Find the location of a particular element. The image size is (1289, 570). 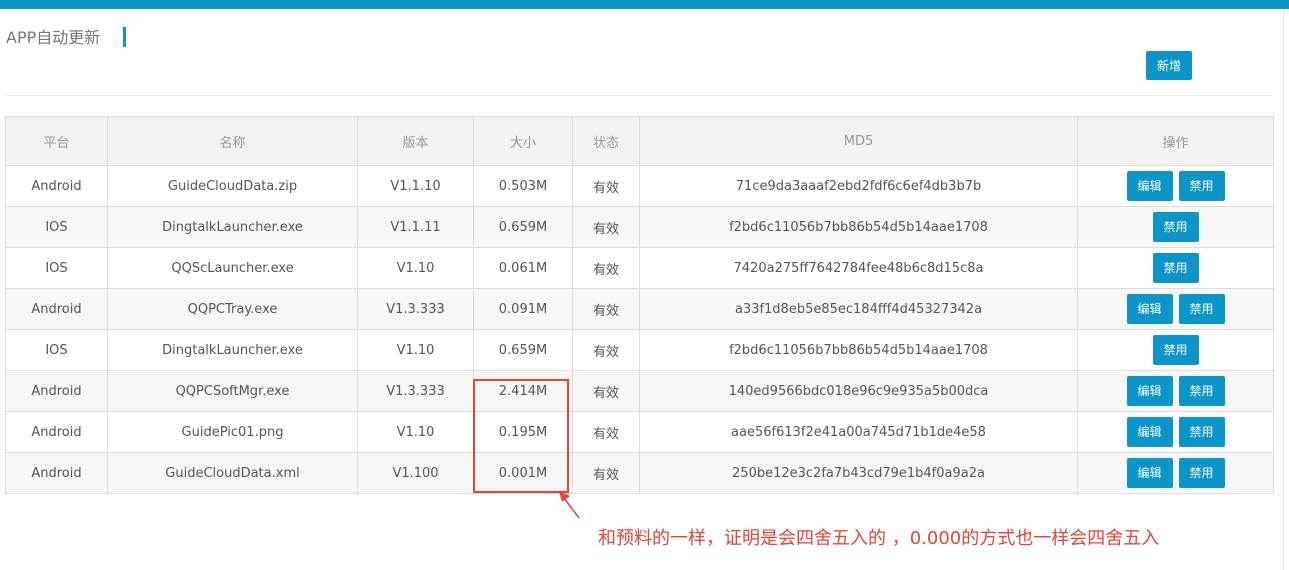

cell-size: 0.061M is located at coordinates (523, 268).